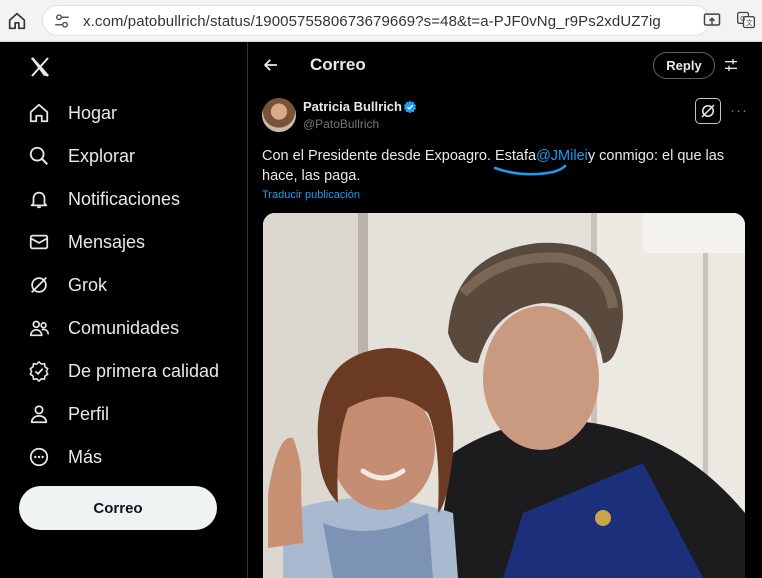 The image size is (762, 578). Describe the element at coordinates (712, 20) in the screenshot. I see `cast-icon` at that location.